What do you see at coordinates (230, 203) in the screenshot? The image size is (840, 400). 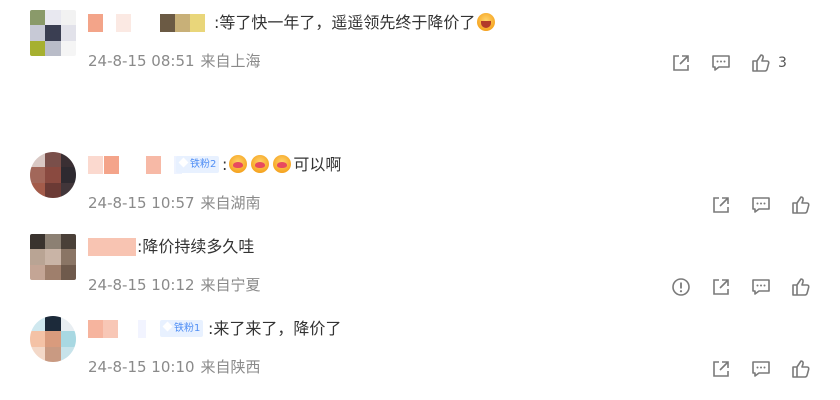 I see `comment-location: 来自湖南` at bounding box center [230, 203].